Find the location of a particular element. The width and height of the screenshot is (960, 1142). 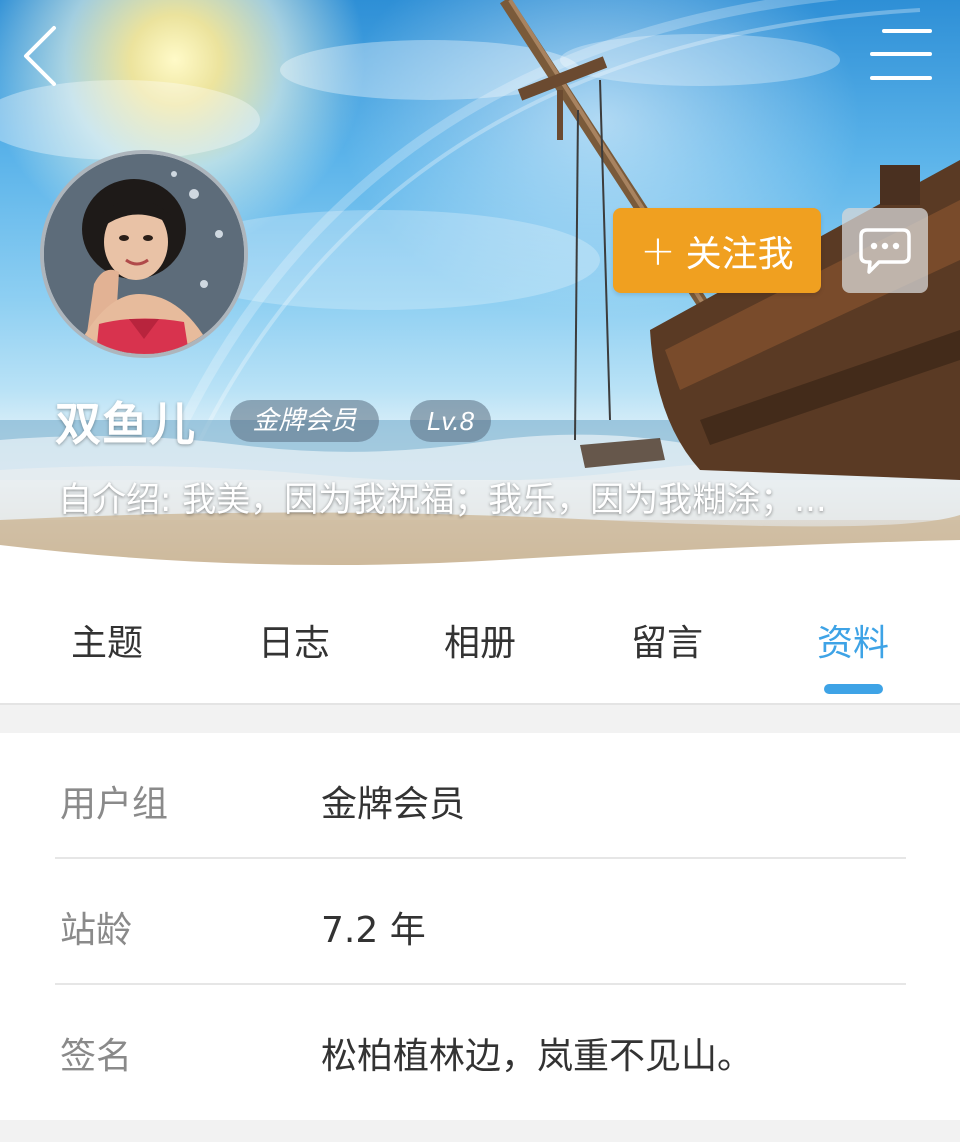

info-row-user-group: 用户组 金牌会员 is located at coordinates (480, 796).